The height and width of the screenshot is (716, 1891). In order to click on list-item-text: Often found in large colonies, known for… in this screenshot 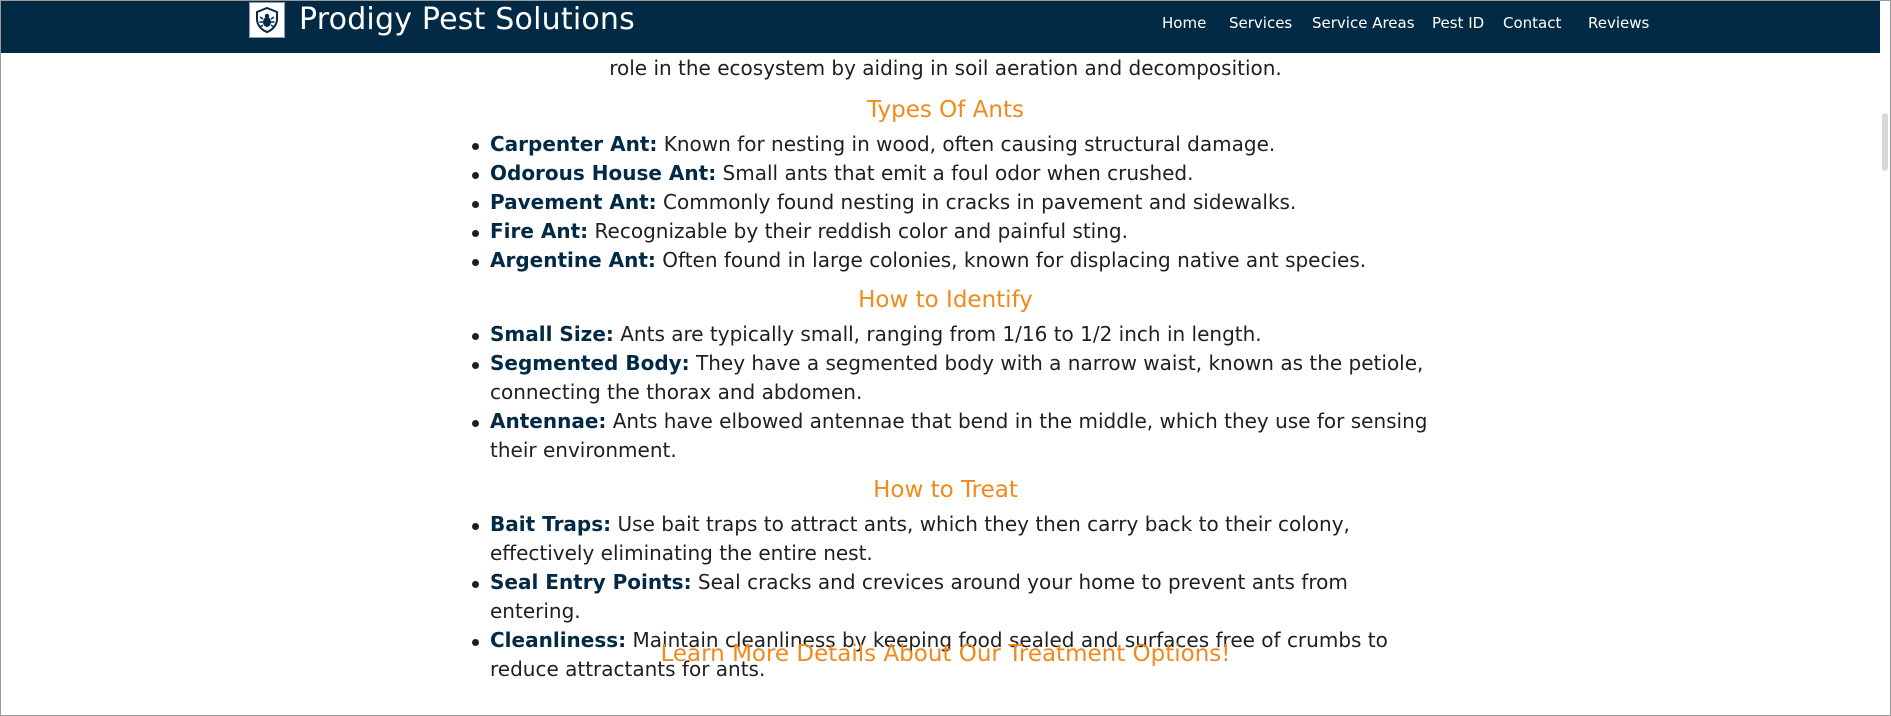, I will do `click(1011, 260)`.